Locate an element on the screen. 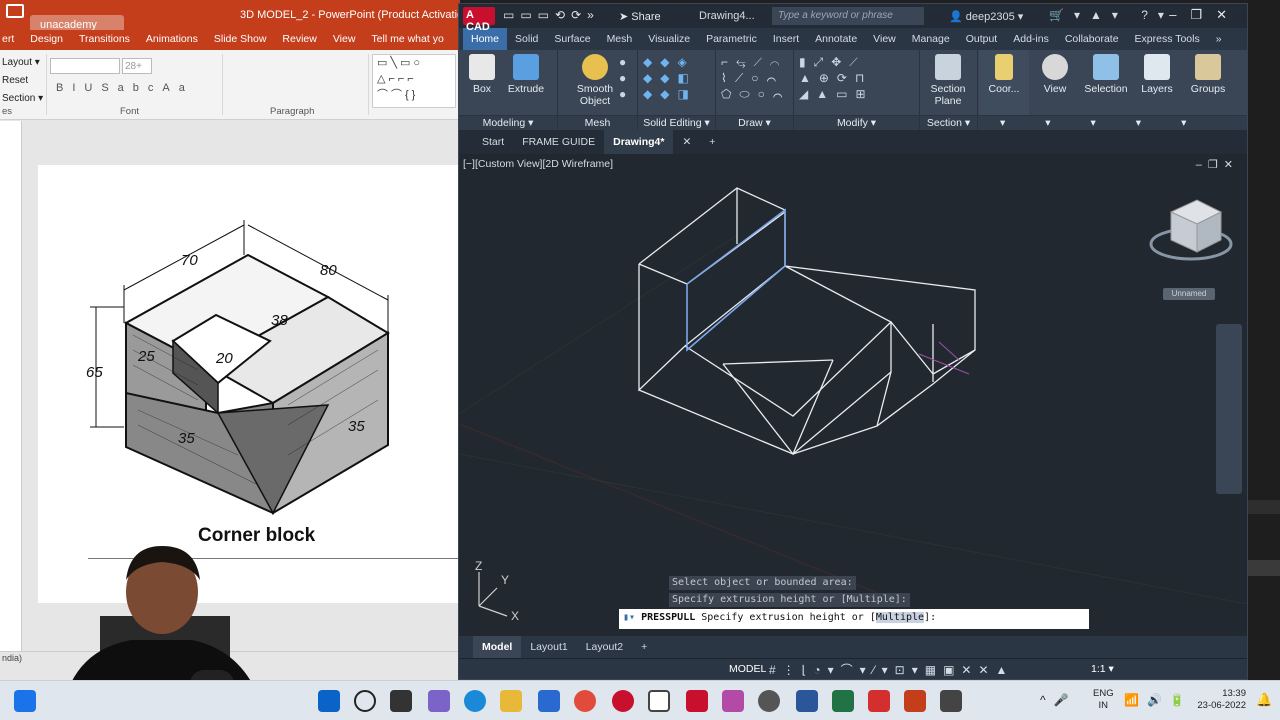 Image resolution: width=1280 pixels, height=720 pixels. tab-collaborate: Collaborate is located at coordinates (1092, 39).